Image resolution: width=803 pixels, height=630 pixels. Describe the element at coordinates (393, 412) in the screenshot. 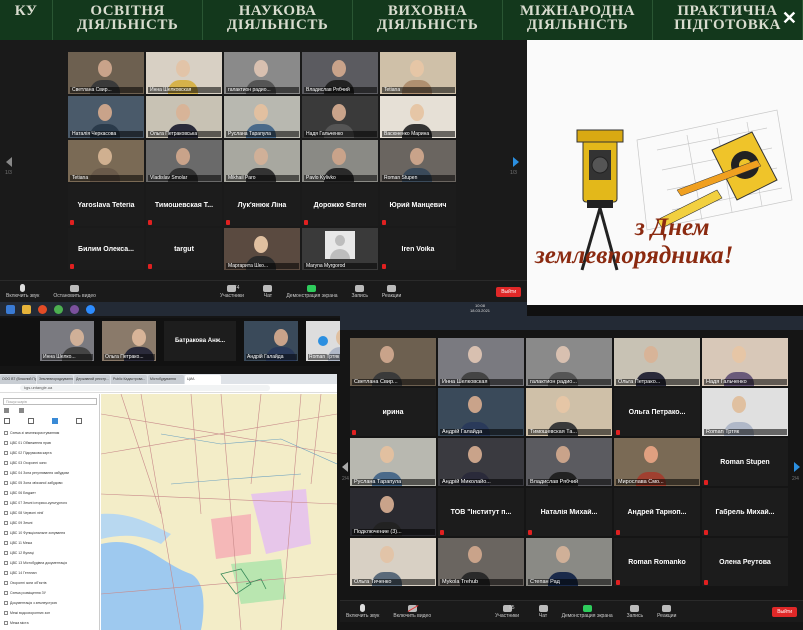

I see `participant-tile: ирина` at that location.